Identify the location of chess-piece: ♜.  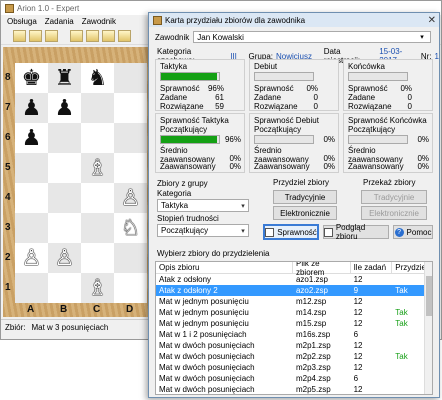
(64, 78).